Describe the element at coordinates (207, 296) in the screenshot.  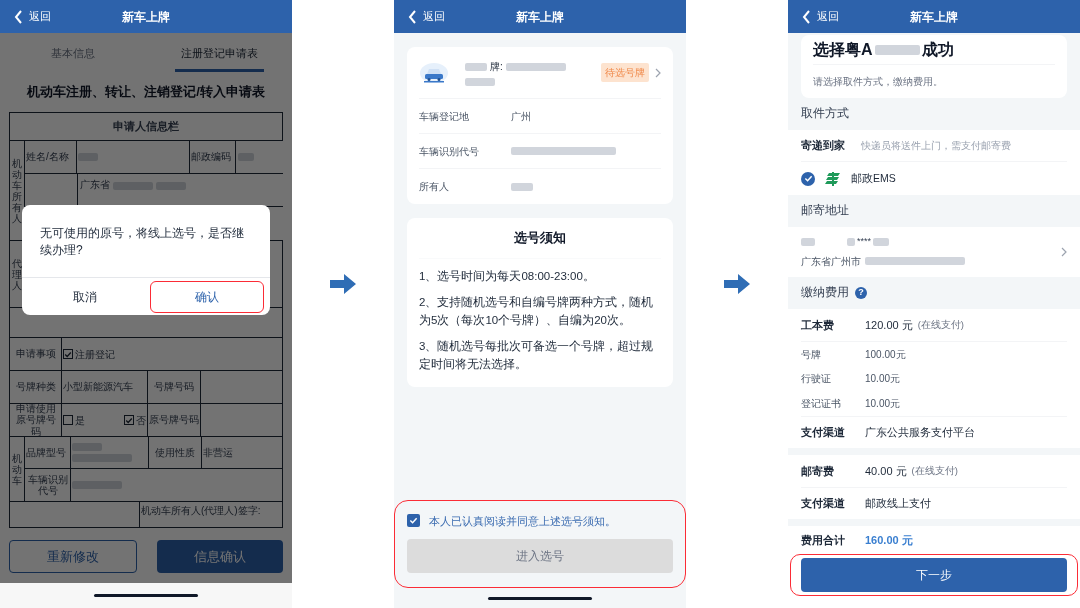
I see `confirm-button: 确认` at that location.